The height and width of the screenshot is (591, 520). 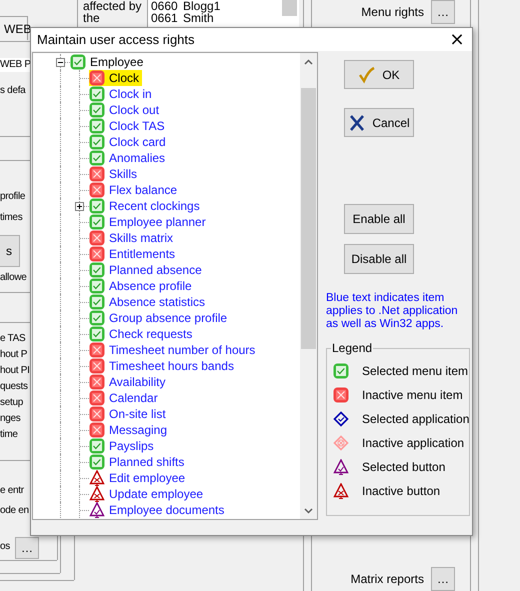 I want to click on tree-item: Entitlements, so click(x=133, y=254).